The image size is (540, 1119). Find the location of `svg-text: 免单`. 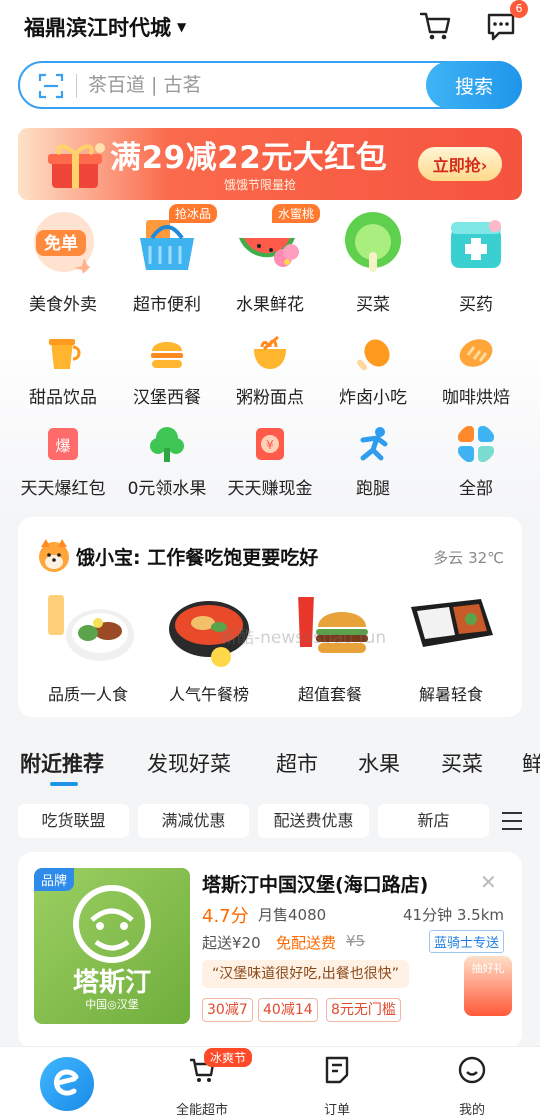

svg-text: 免单 is located at coordinates (61, 243).